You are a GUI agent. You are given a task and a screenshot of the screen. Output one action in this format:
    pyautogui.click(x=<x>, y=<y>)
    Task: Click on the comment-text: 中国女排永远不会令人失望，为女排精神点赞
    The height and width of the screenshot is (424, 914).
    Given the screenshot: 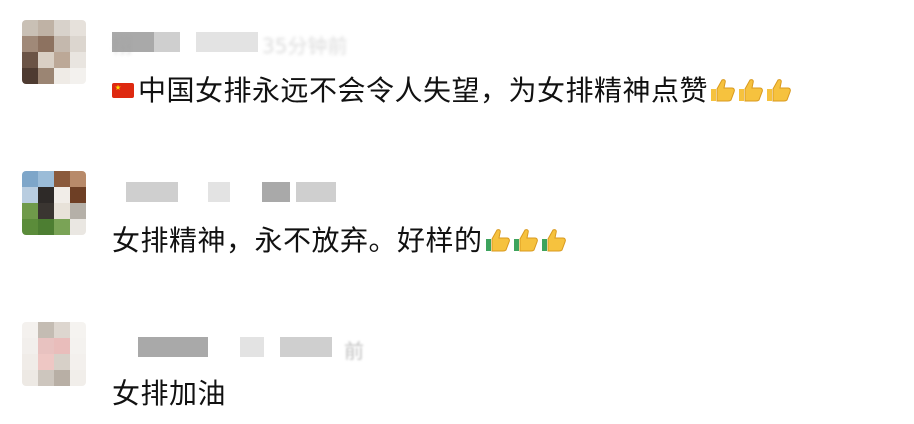 What is the action you would take?
    pyautogui.click(x=423, y=90)
    